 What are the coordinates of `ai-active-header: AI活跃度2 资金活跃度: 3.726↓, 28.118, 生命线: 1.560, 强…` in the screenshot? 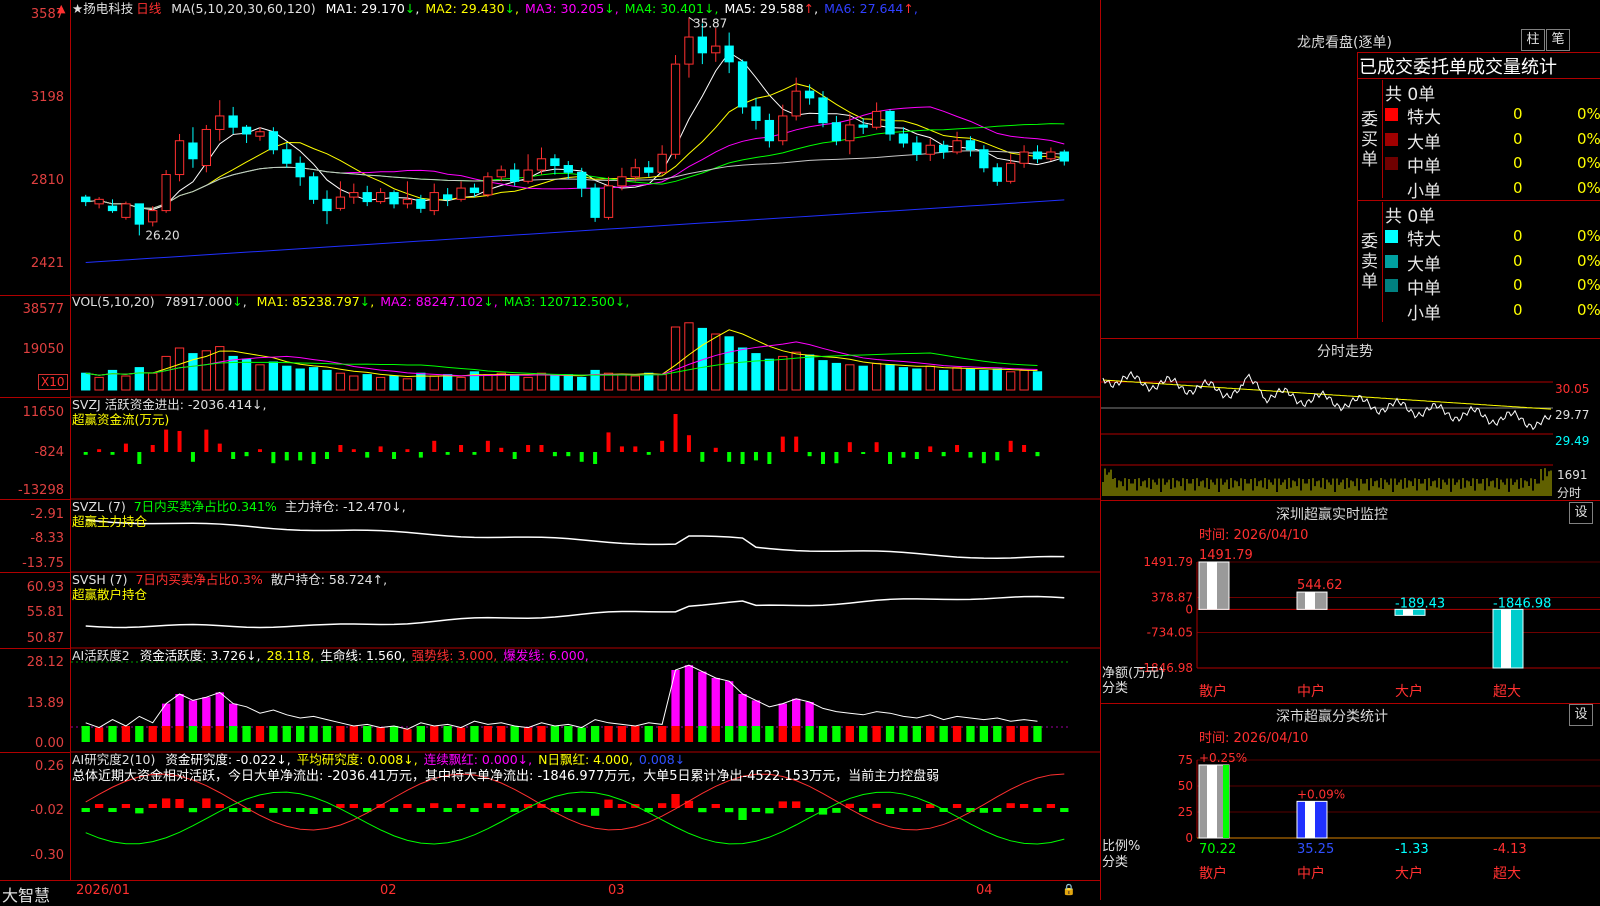 It's located at (330, 655).